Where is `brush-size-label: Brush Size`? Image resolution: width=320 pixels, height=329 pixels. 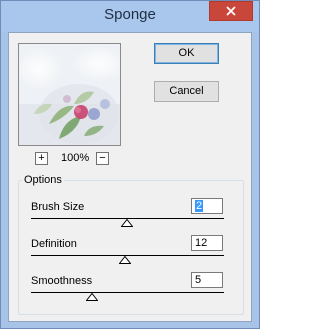 brush-size-label: Brush Size is located at coordinates (58, 207).